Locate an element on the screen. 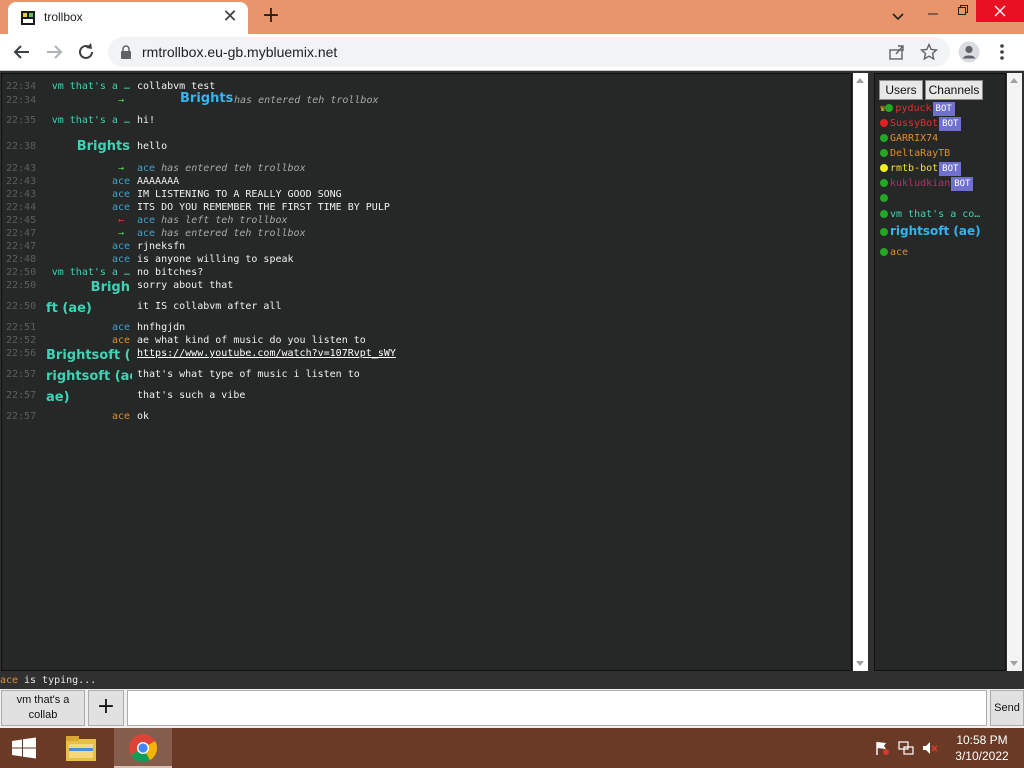 This screenshot has width=1024, height=768. share-icon is located at coordinates (897, 52).